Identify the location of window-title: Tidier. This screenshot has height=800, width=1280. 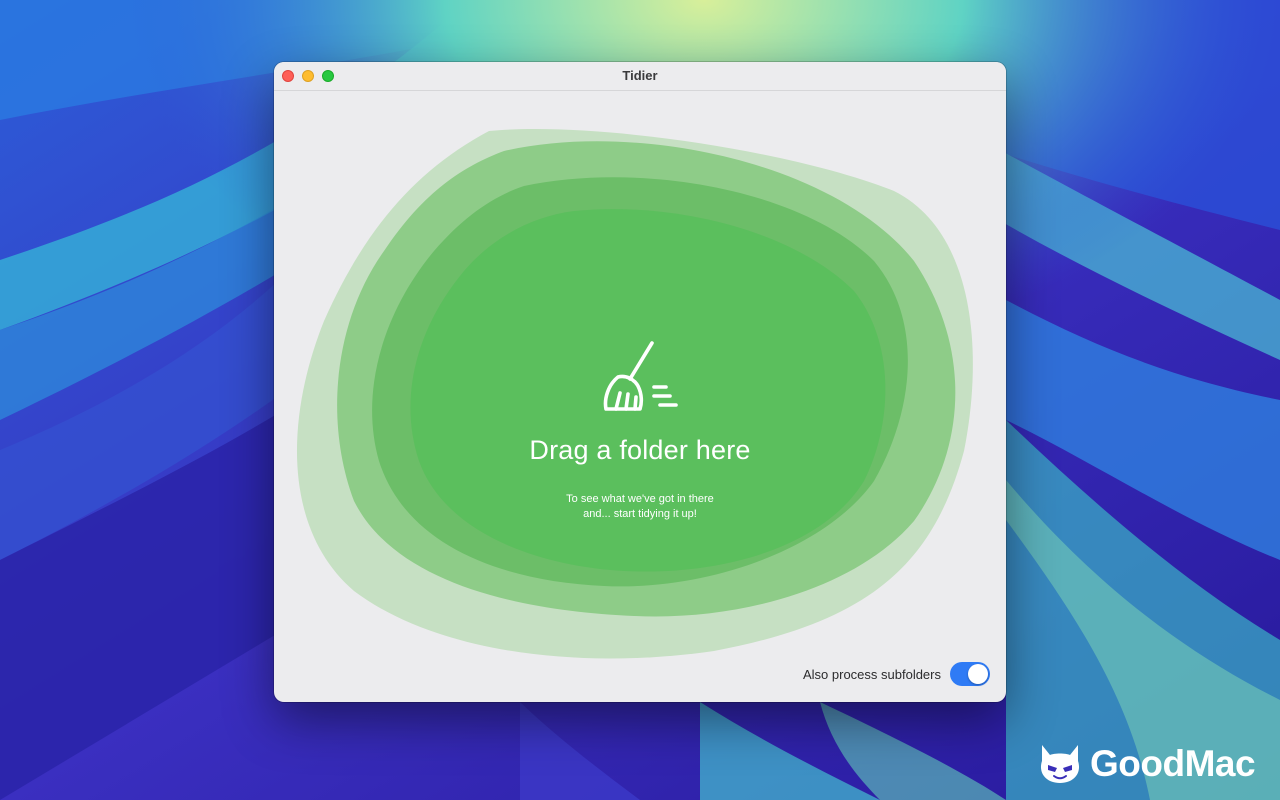
(640, 75).